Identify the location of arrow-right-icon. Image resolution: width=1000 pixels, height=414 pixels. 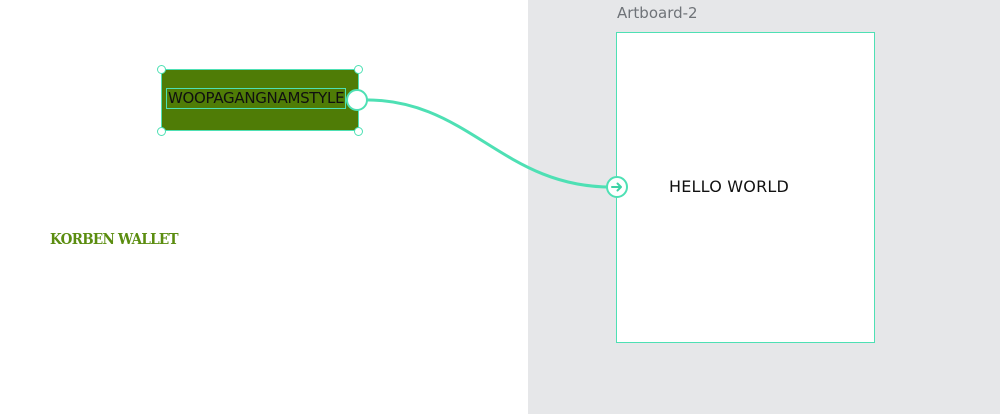
(616, 187).